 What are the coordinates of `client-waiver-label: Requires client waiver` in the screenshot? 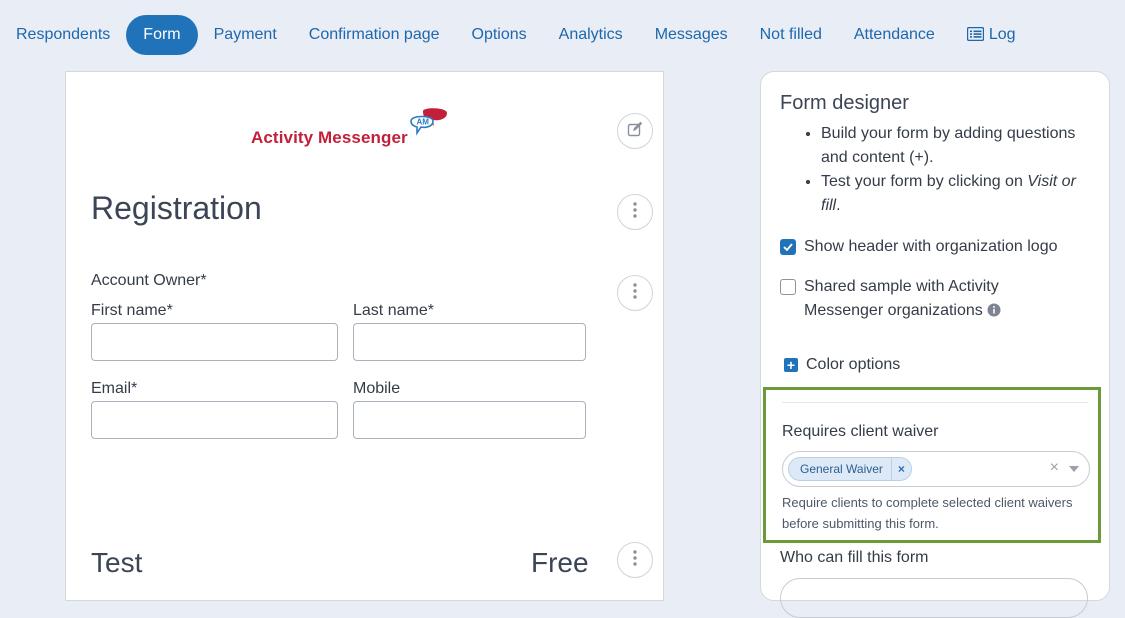 It's located at (860, 431).